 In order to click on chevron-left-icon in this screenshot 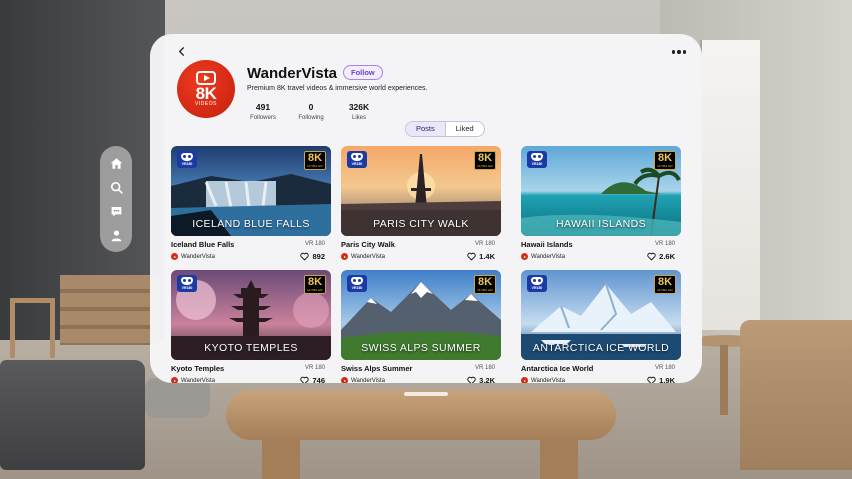, I will do `click(181, 51)`.